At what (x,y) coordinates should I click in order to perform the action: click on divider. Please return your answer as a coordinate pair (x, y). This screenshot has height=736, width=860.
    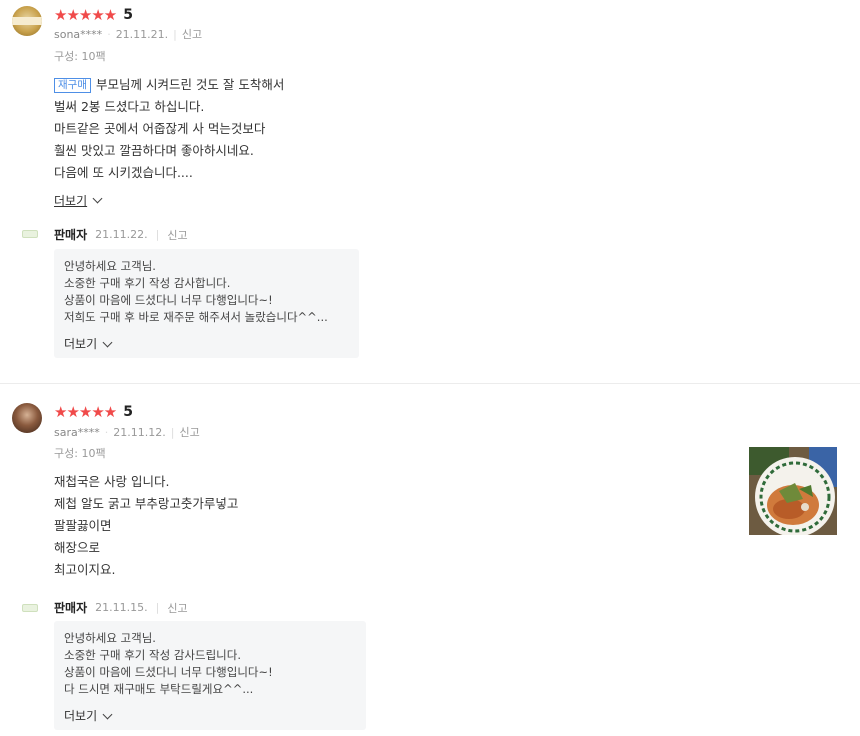
    Looking at the image, I should click on (430, 383).